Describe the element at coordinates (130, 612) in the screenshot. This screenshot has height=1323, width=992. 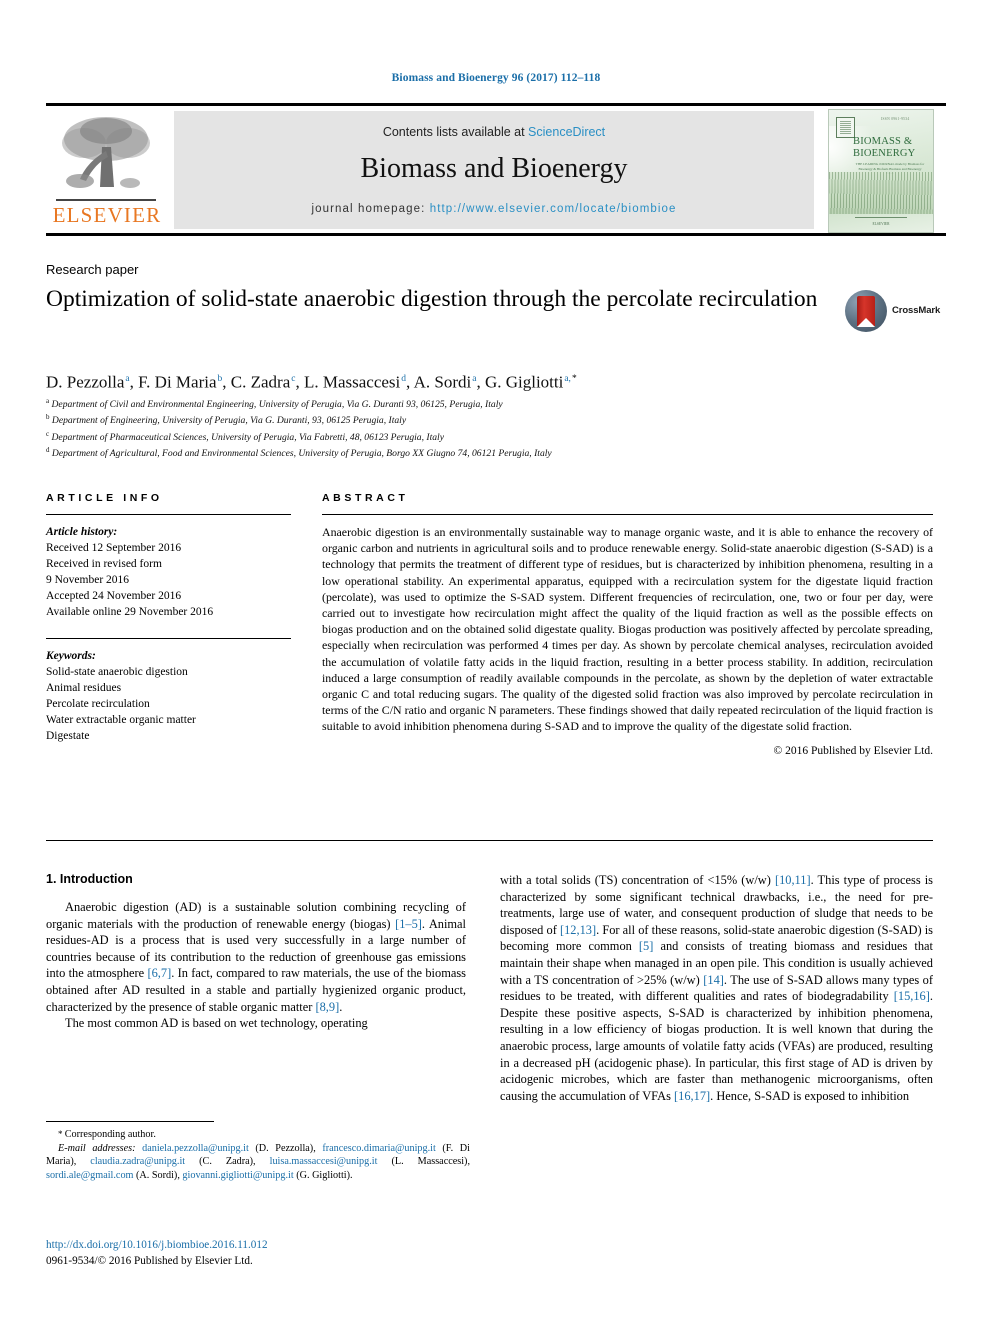
I see `article-history-item: Available online 29 November 2016` at that location.